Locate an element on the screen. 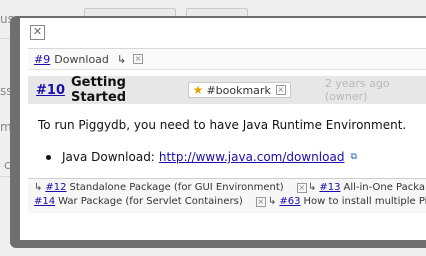 The width and height of the screenshot is (426, 256). external-link: http://www.java.com/download is located at coordinates (252, 157).